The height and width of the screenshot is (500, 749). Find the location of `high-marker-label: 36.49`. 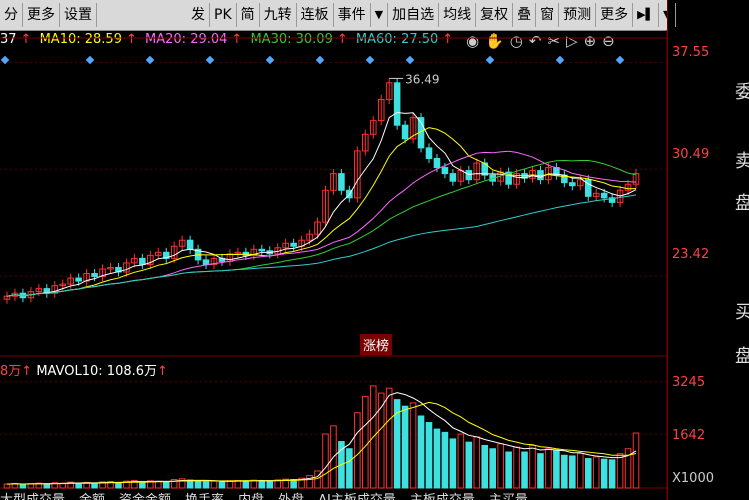

high-marker-label: 36.49 is located at coordinates (422, 79).